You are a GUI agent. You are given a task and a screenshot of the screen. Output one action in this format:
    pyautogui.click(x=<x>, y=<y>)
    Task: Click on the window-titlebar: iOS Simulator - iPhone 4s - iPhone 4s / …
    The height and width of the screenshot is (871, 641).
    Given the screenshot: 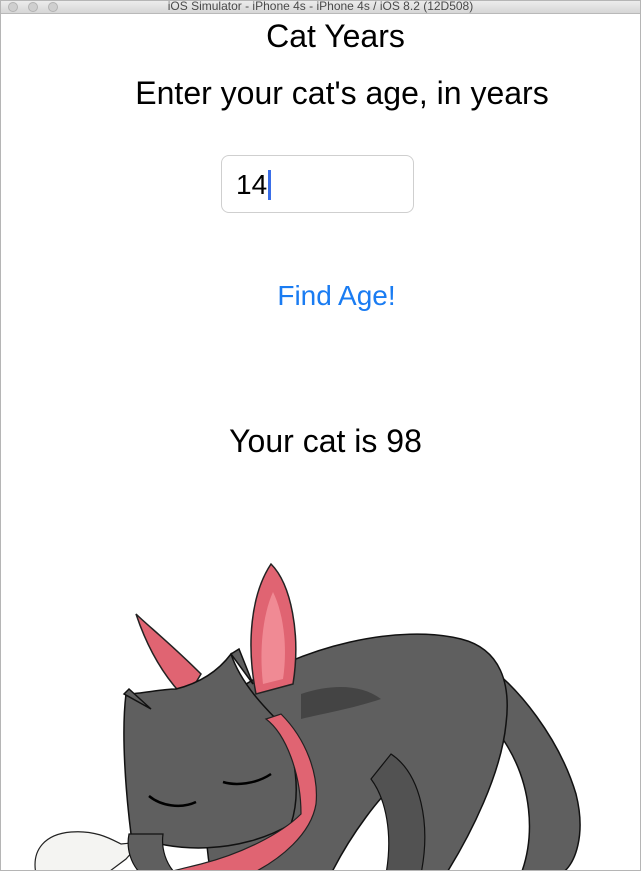 What is the action you would take?
    pyautogui.click(x=320, y=7)
    